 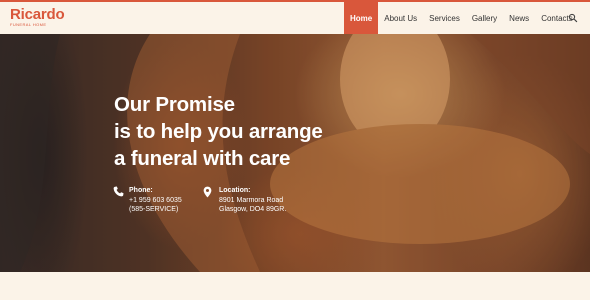 What do you see at coordinates (141, 190) in the screenshot?
I see `phone-label: Phone:` at bounding box center [141, 190].